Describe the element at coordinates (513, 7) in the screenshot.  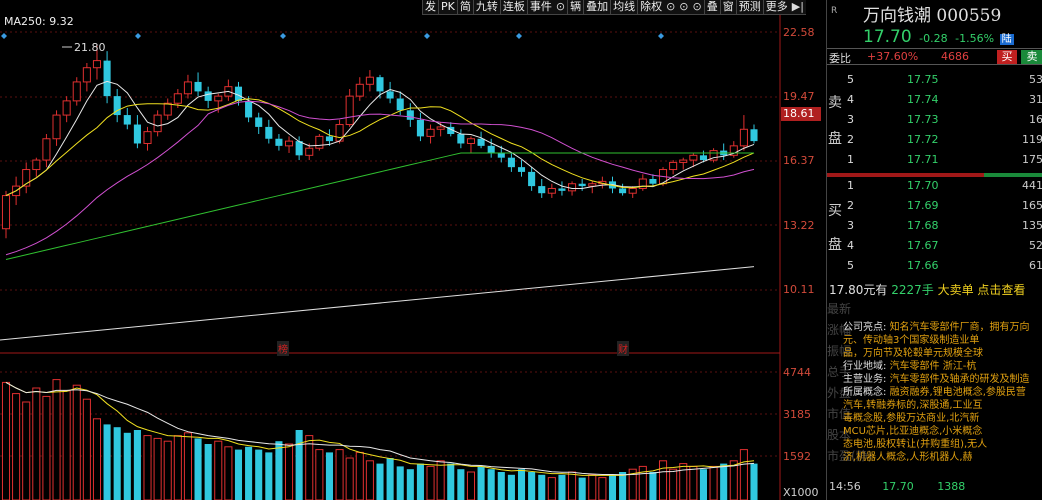
I see `toolbar-item: 连板` at that location.